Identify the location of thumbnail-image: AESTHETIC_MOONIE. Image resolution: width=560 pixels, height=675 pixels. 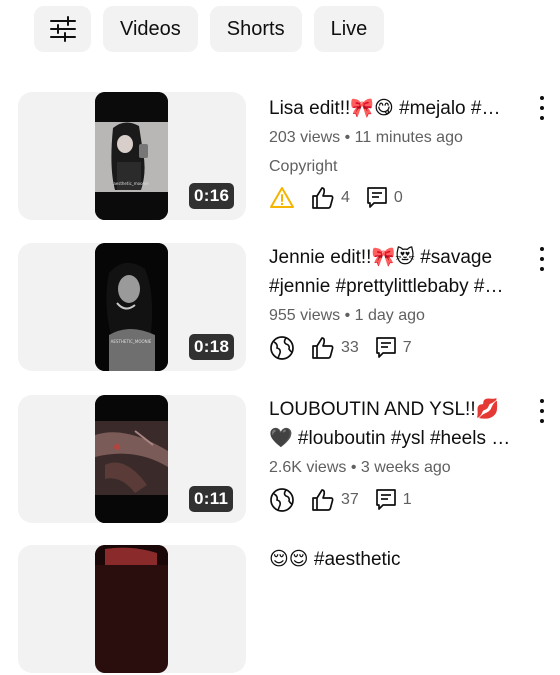
(131, 307).